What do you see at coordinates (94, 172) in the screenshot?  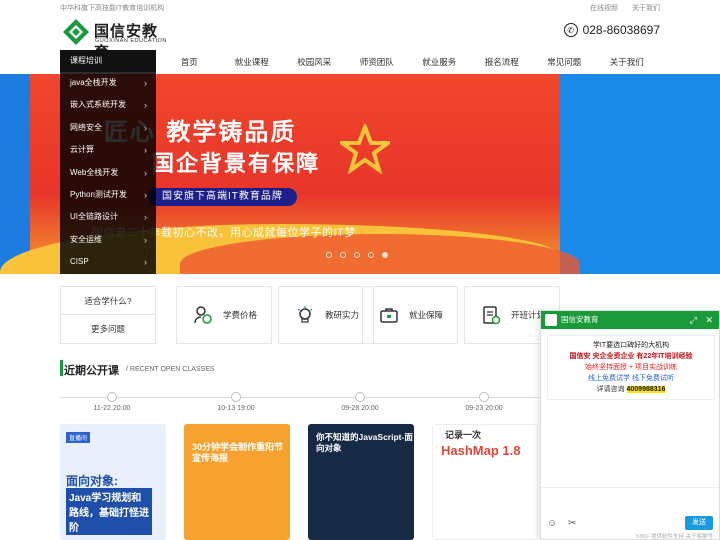 I see `menu-item-label: Web全栈开发` at bounding box center [94, 172].